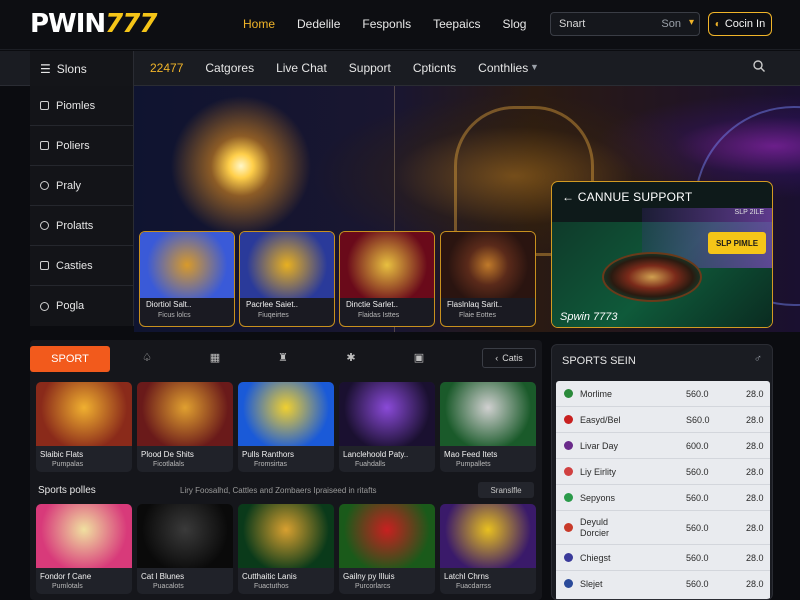  I want to click on see-all-button: Sranslfle, so click(506, 490).